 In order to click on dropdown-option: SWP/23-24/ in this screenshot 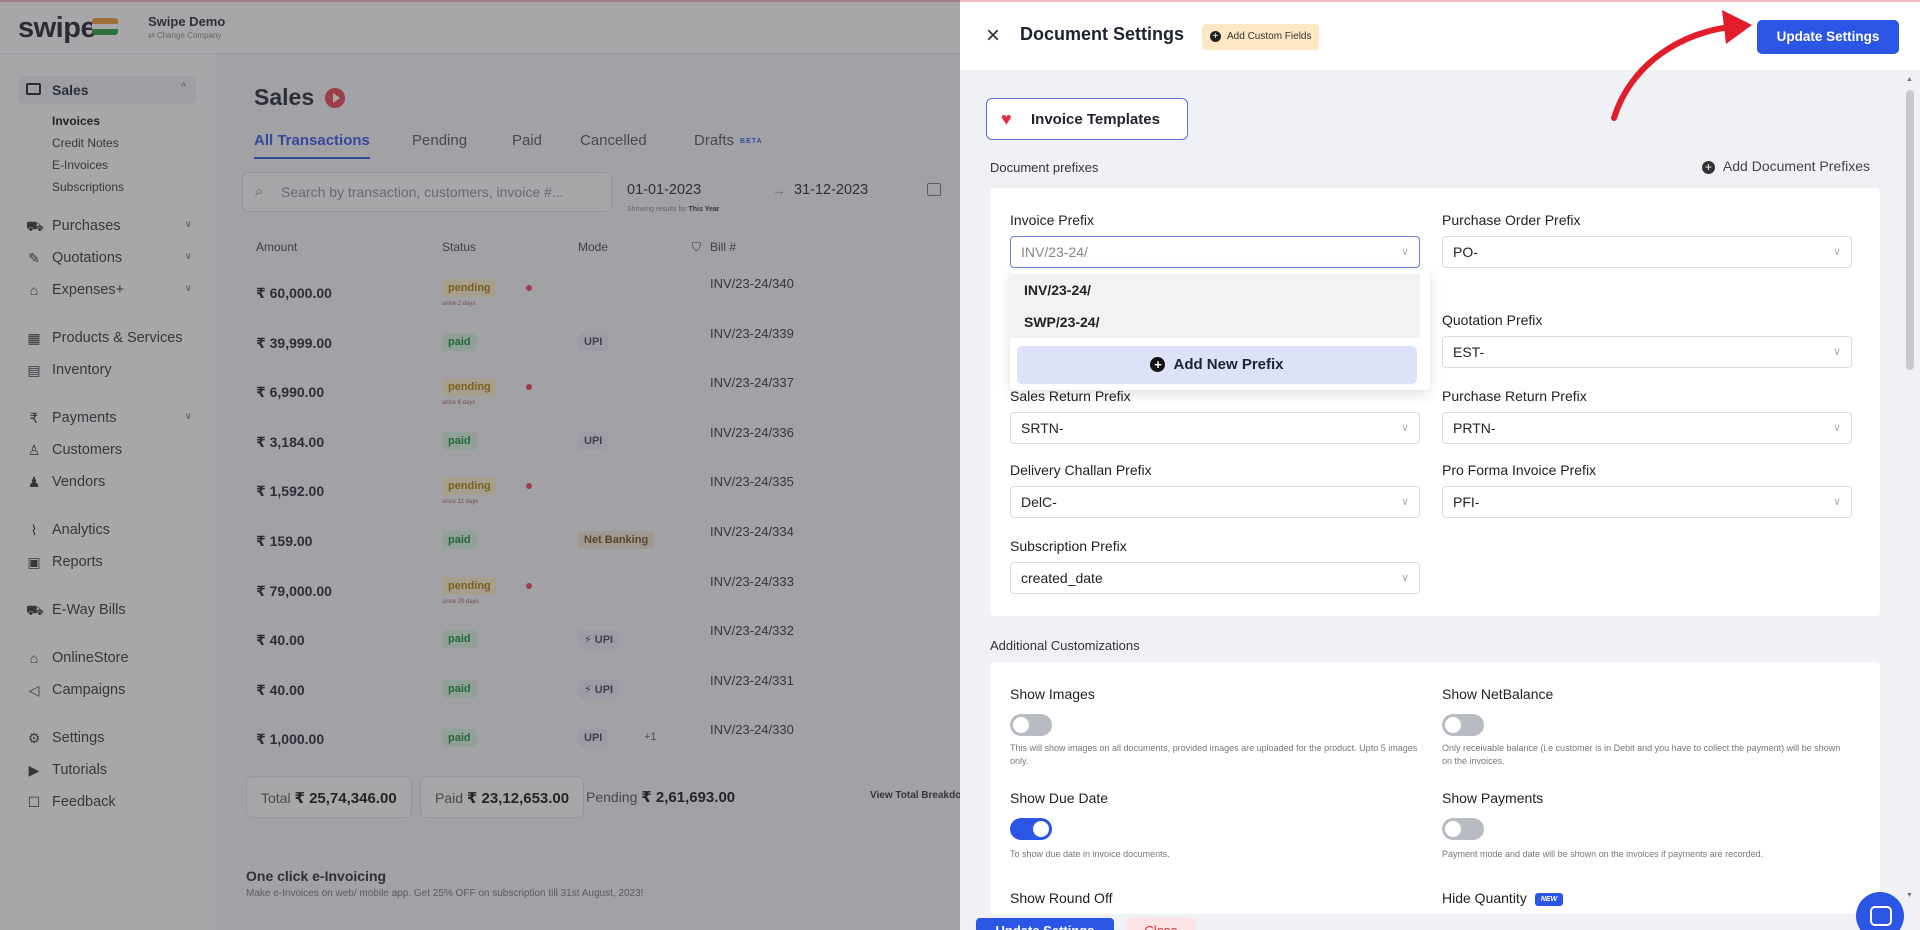, I will do `click(1215, 322)`.